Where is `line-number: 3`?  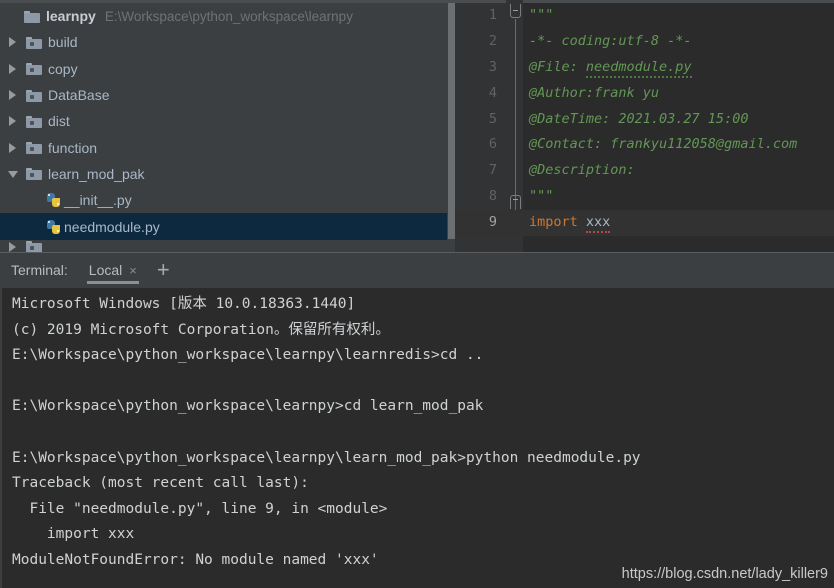
line-number: 3 is located at coordinates (492, 66).